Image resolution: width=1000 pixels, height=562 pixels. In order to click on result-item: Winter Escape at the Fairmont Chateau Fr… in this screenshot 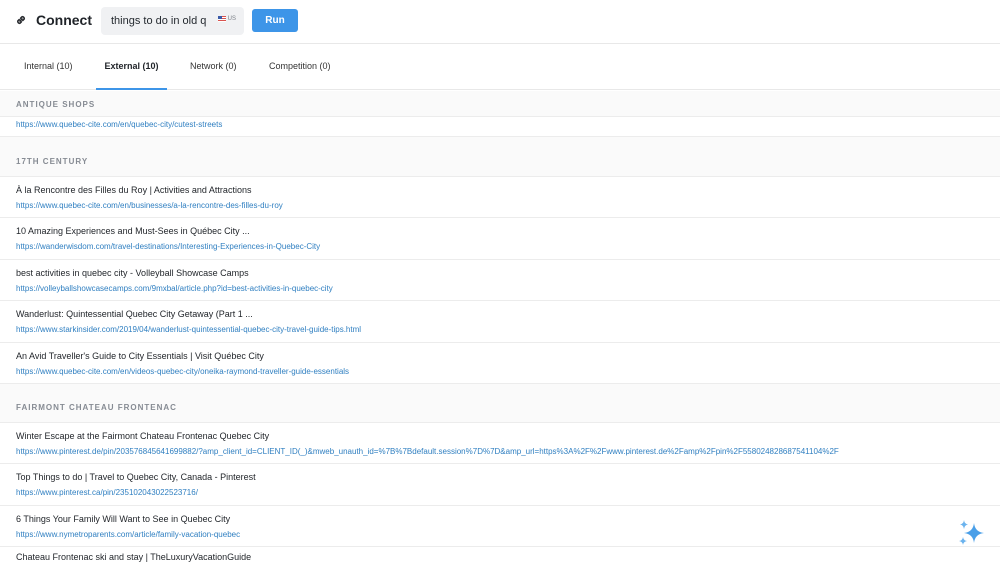, I will do `click(500, 443)`.